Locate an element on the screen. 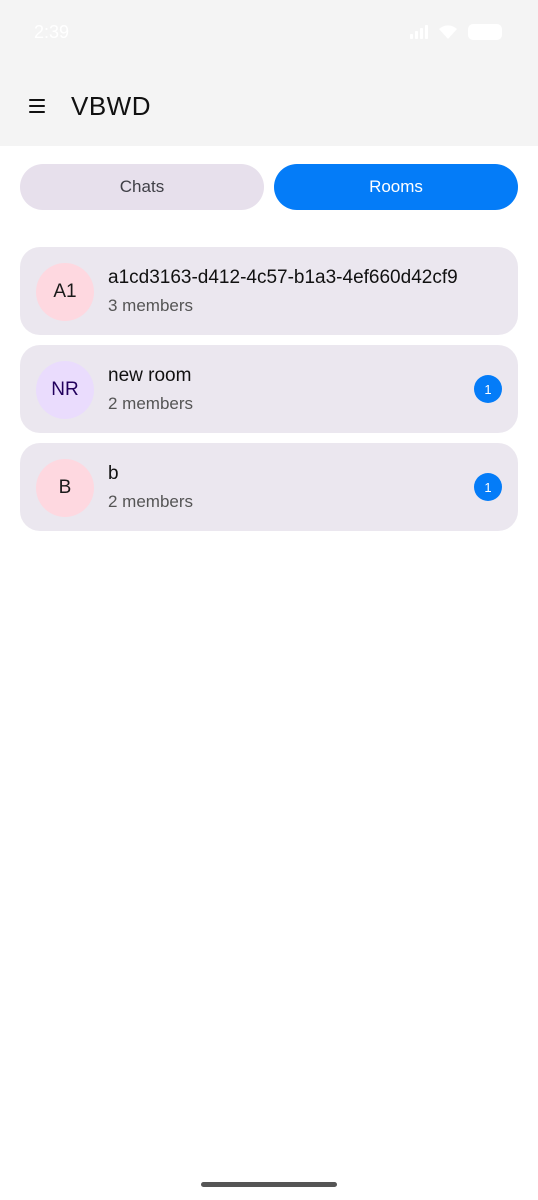  room-item: B b 2 members 1 is located at coordinates (269, 487).